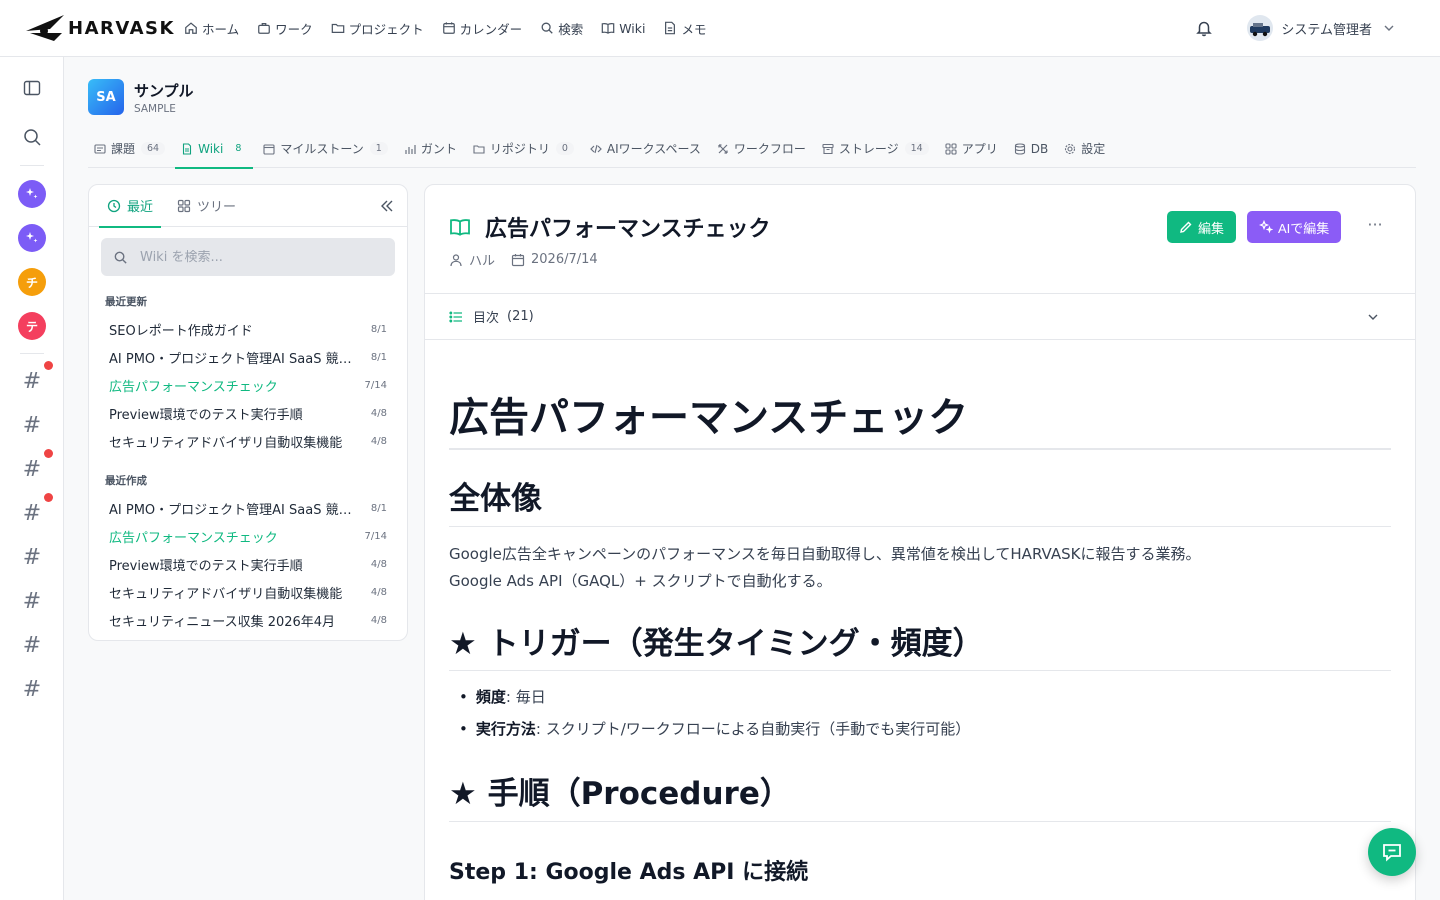 This screenshot has width=1440, height=900. What do you see at coordinates (1392, 852) in the screenshot?
I see `chat-fab-button` at bounding box center [1392, 852].